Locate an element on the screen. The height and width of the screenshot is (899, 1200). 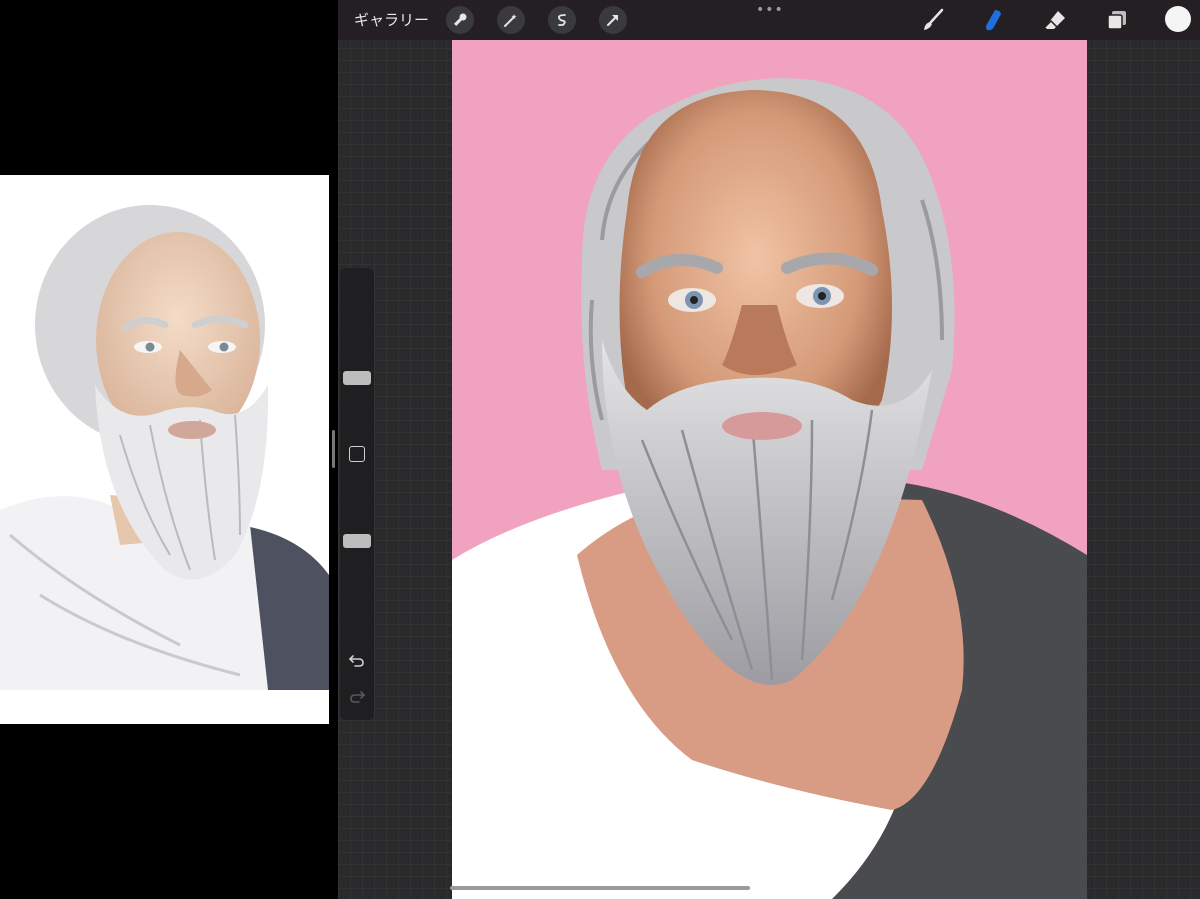
transform-button is located at coordinates (613, 20).